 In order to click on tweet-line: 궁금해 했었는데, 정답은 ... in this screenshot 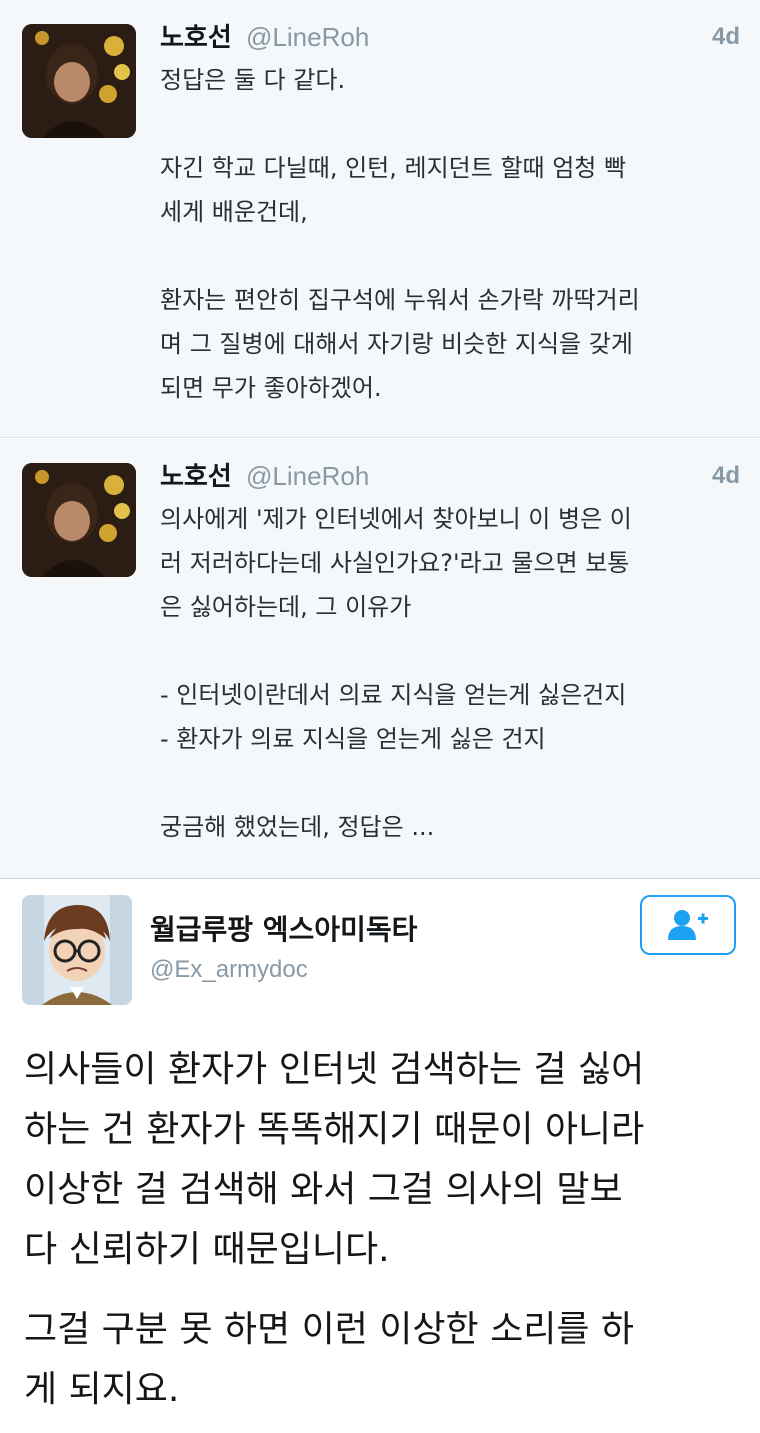, I will do `click(297, 827)`.